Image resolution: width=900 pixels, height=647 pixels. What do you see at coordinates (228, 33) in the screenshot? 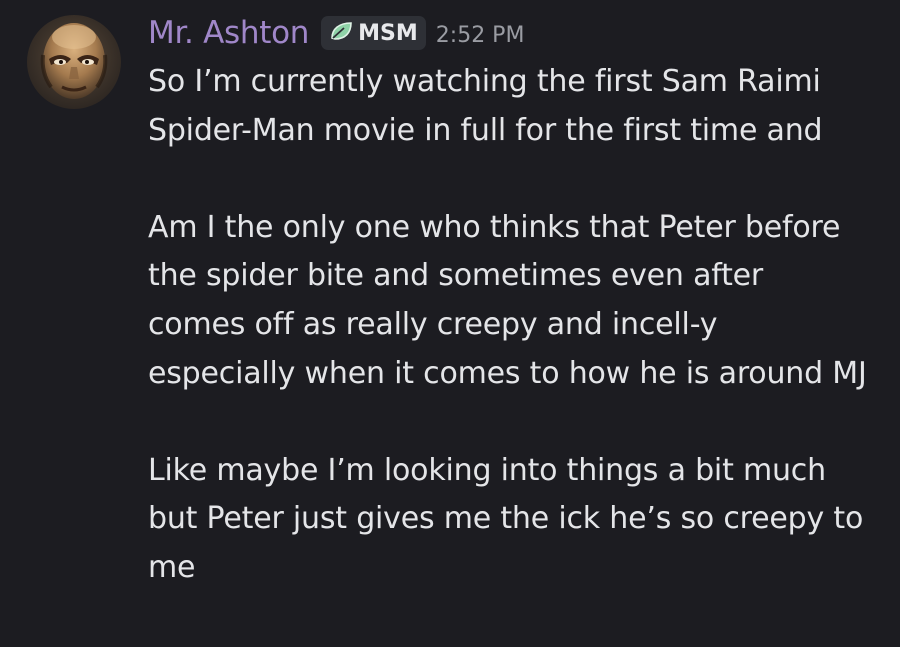
I see `username: Mr. Ashton` at bounding box center [228, 33].